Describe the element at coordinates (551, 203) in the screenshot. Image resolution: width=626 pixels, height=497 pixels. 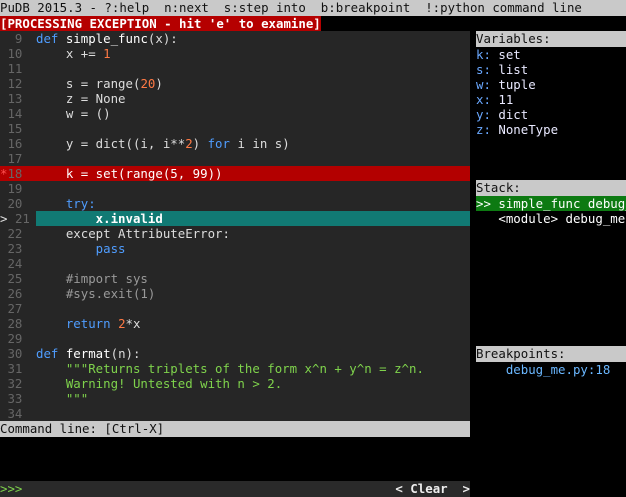
I see `stack-frame-selected: >> simple_func debug_` at that location.